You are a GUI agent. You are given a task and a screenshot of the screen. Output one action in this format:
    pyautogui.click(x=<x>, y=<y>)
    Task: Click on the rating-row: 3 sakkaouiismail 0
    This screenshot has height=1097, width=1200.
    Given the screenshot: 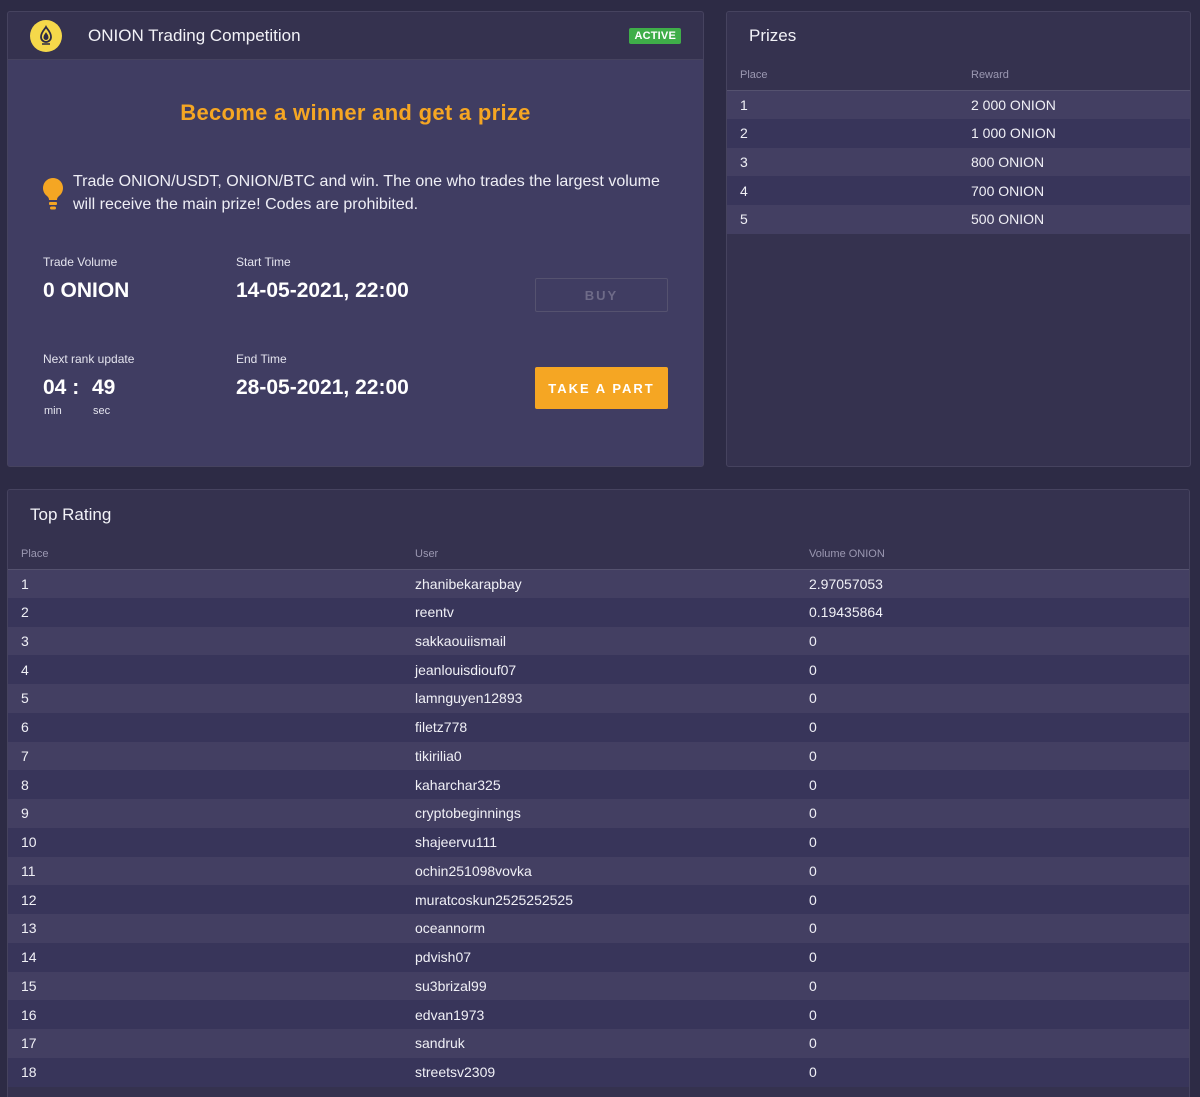 What is the action you would take?
    pyautogui.click(x=598, y=641)
    